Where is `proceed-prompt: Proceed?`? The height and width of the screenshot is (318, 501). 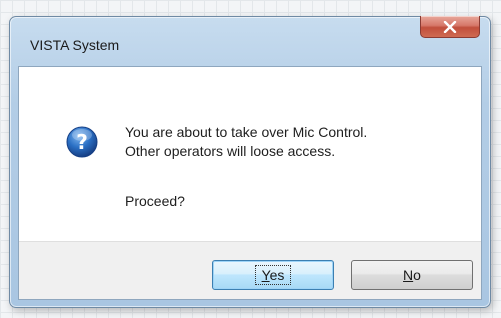
proceed-prompt: Proceed? is located at coordinates (155, 201).